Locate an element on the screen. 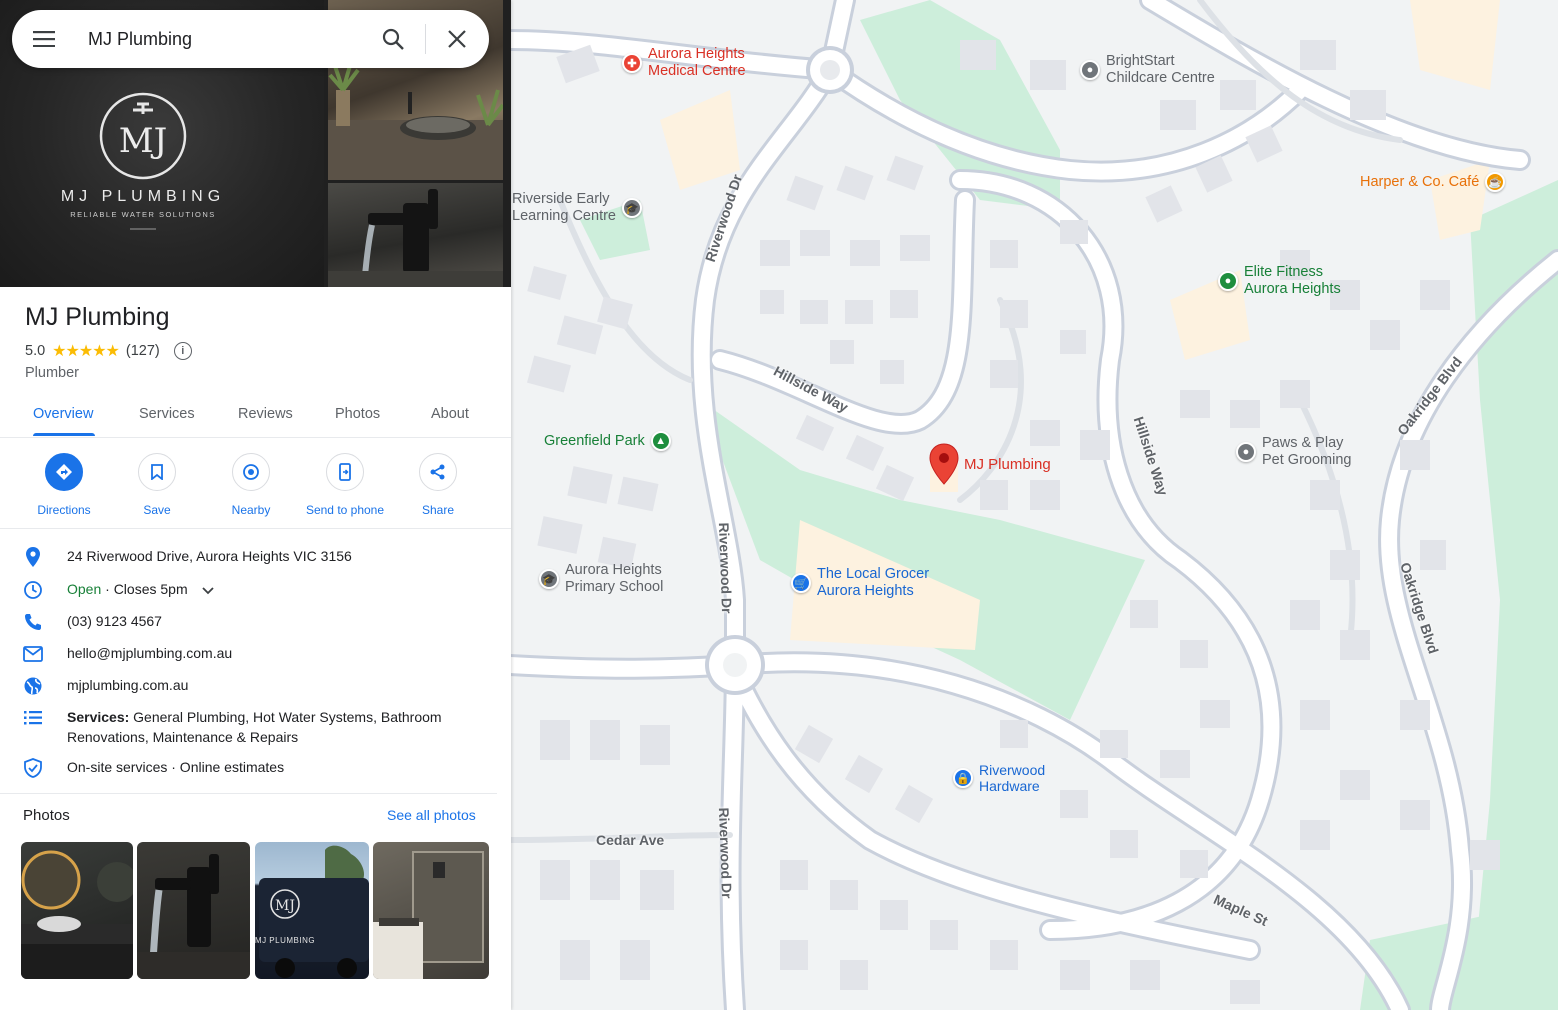 Image resolution: width=1558 pixels, height=1010 pixels. info-icon: i is located at coordinates (182, 351).